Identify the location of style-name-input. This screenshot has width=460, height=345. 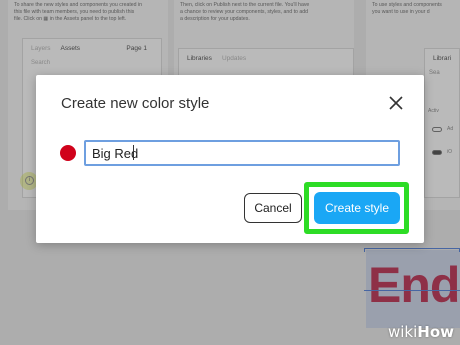
(242, 153).